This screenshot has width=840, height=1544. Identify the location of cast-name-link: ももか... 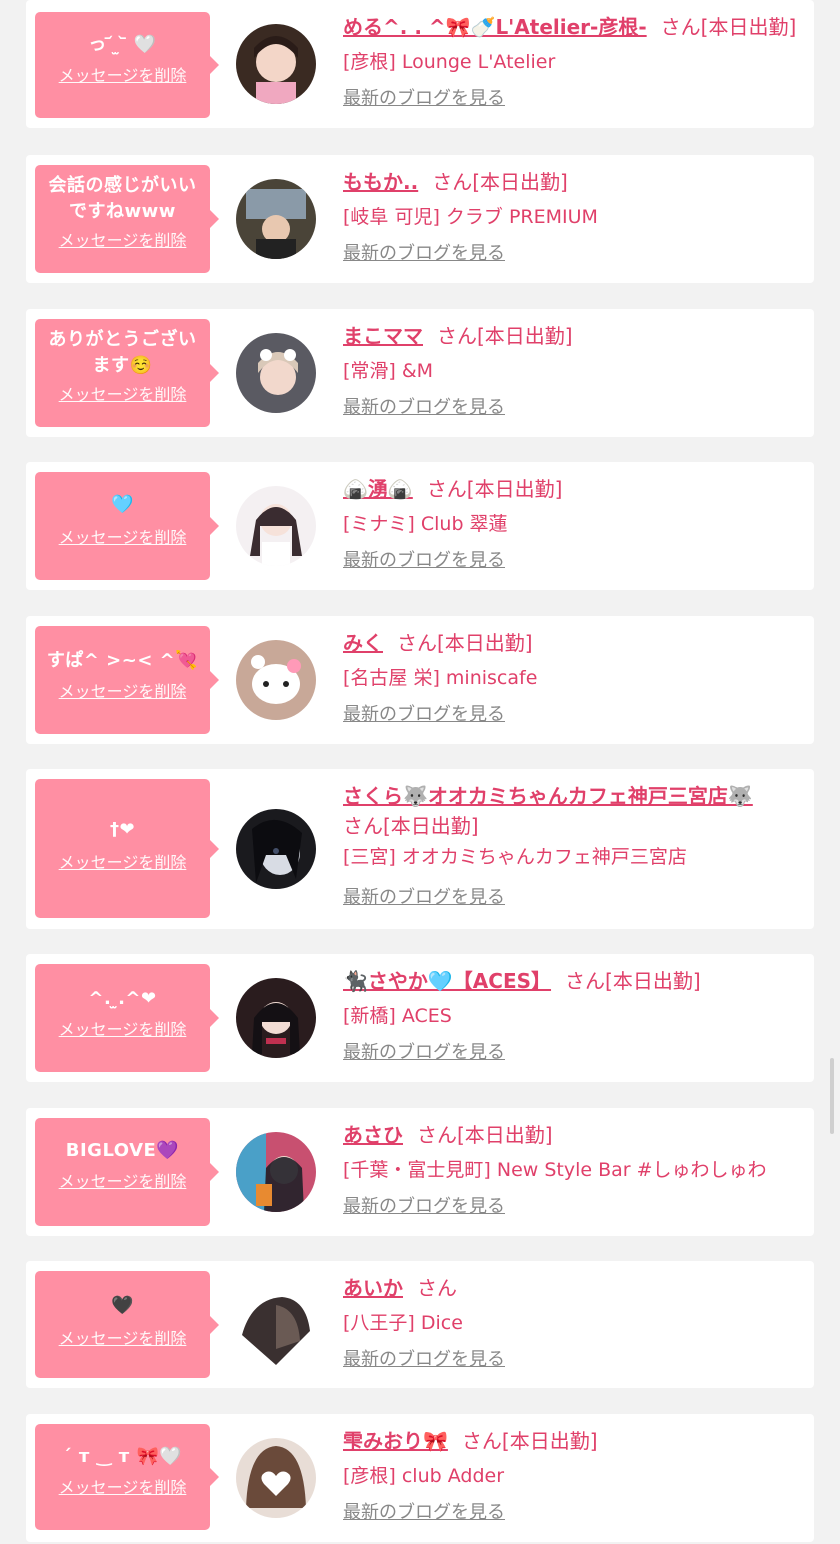
(380, 182).